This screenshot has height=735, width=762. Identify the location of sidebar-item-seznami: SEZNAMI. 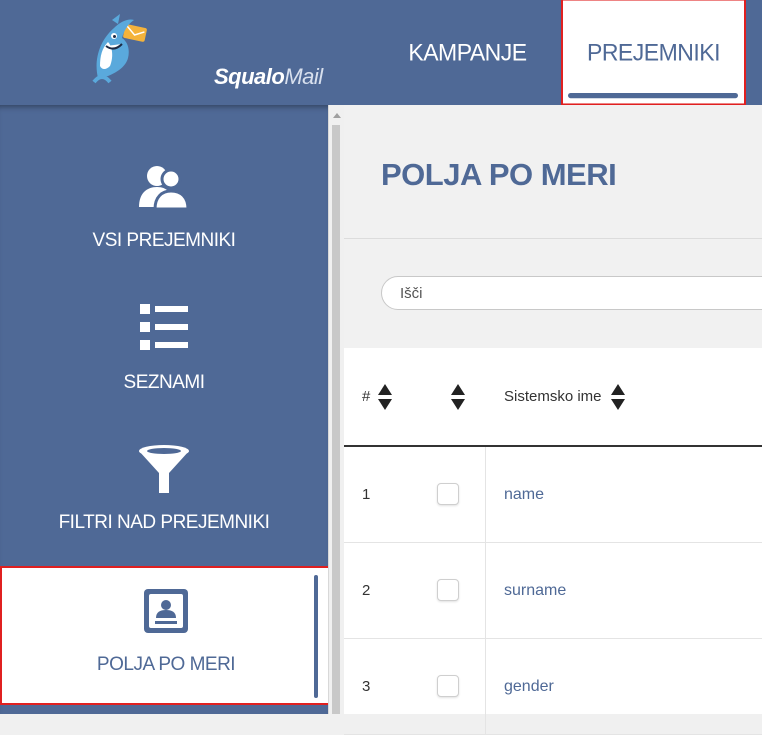
(164, 325).